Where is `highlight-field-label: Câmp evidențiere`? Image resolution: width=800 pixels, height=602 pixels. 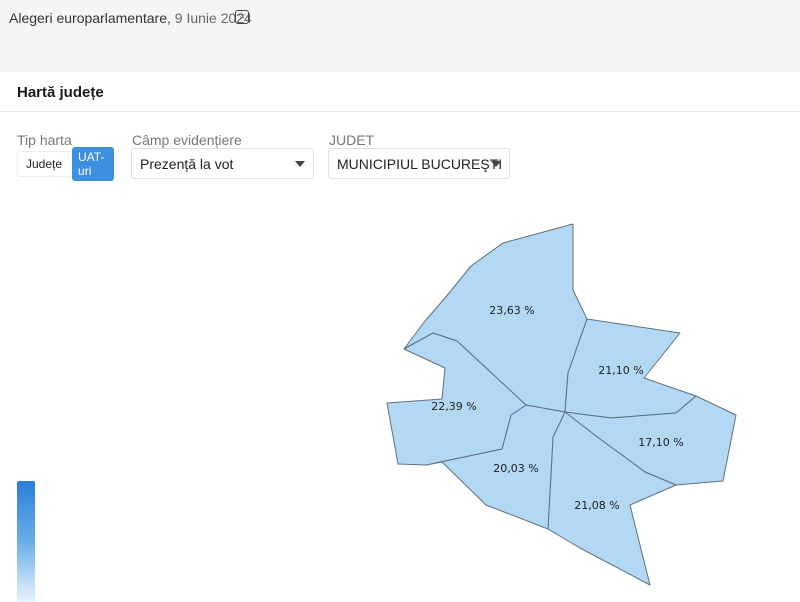 highlight-field-label: Câmp evidențiere is located at coordinates (187, 140).